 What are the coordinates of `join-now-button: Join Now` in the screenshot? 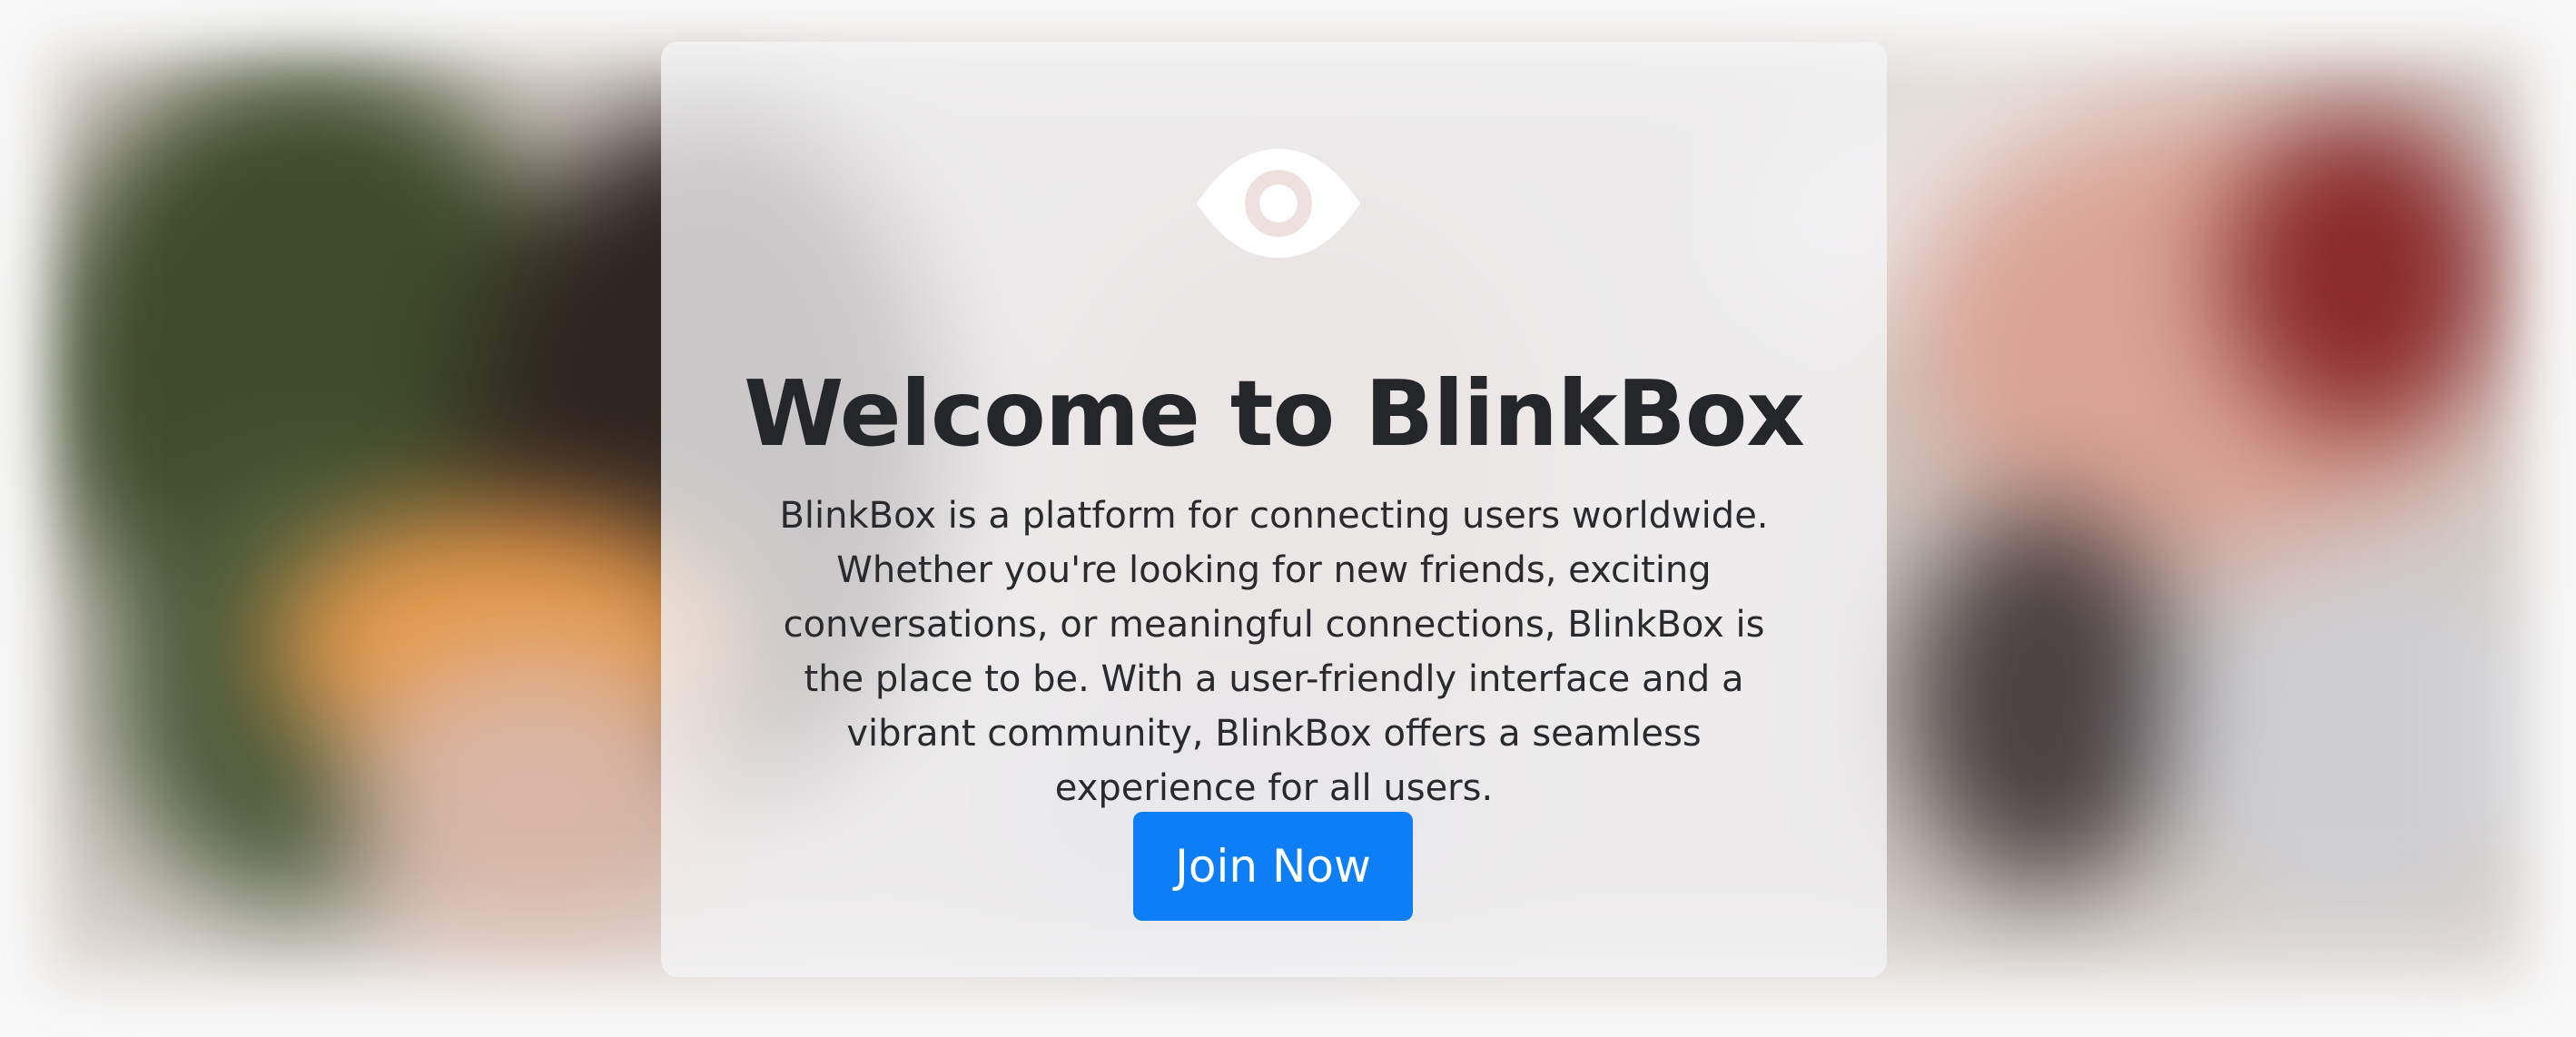 It's located at (1273, 866).